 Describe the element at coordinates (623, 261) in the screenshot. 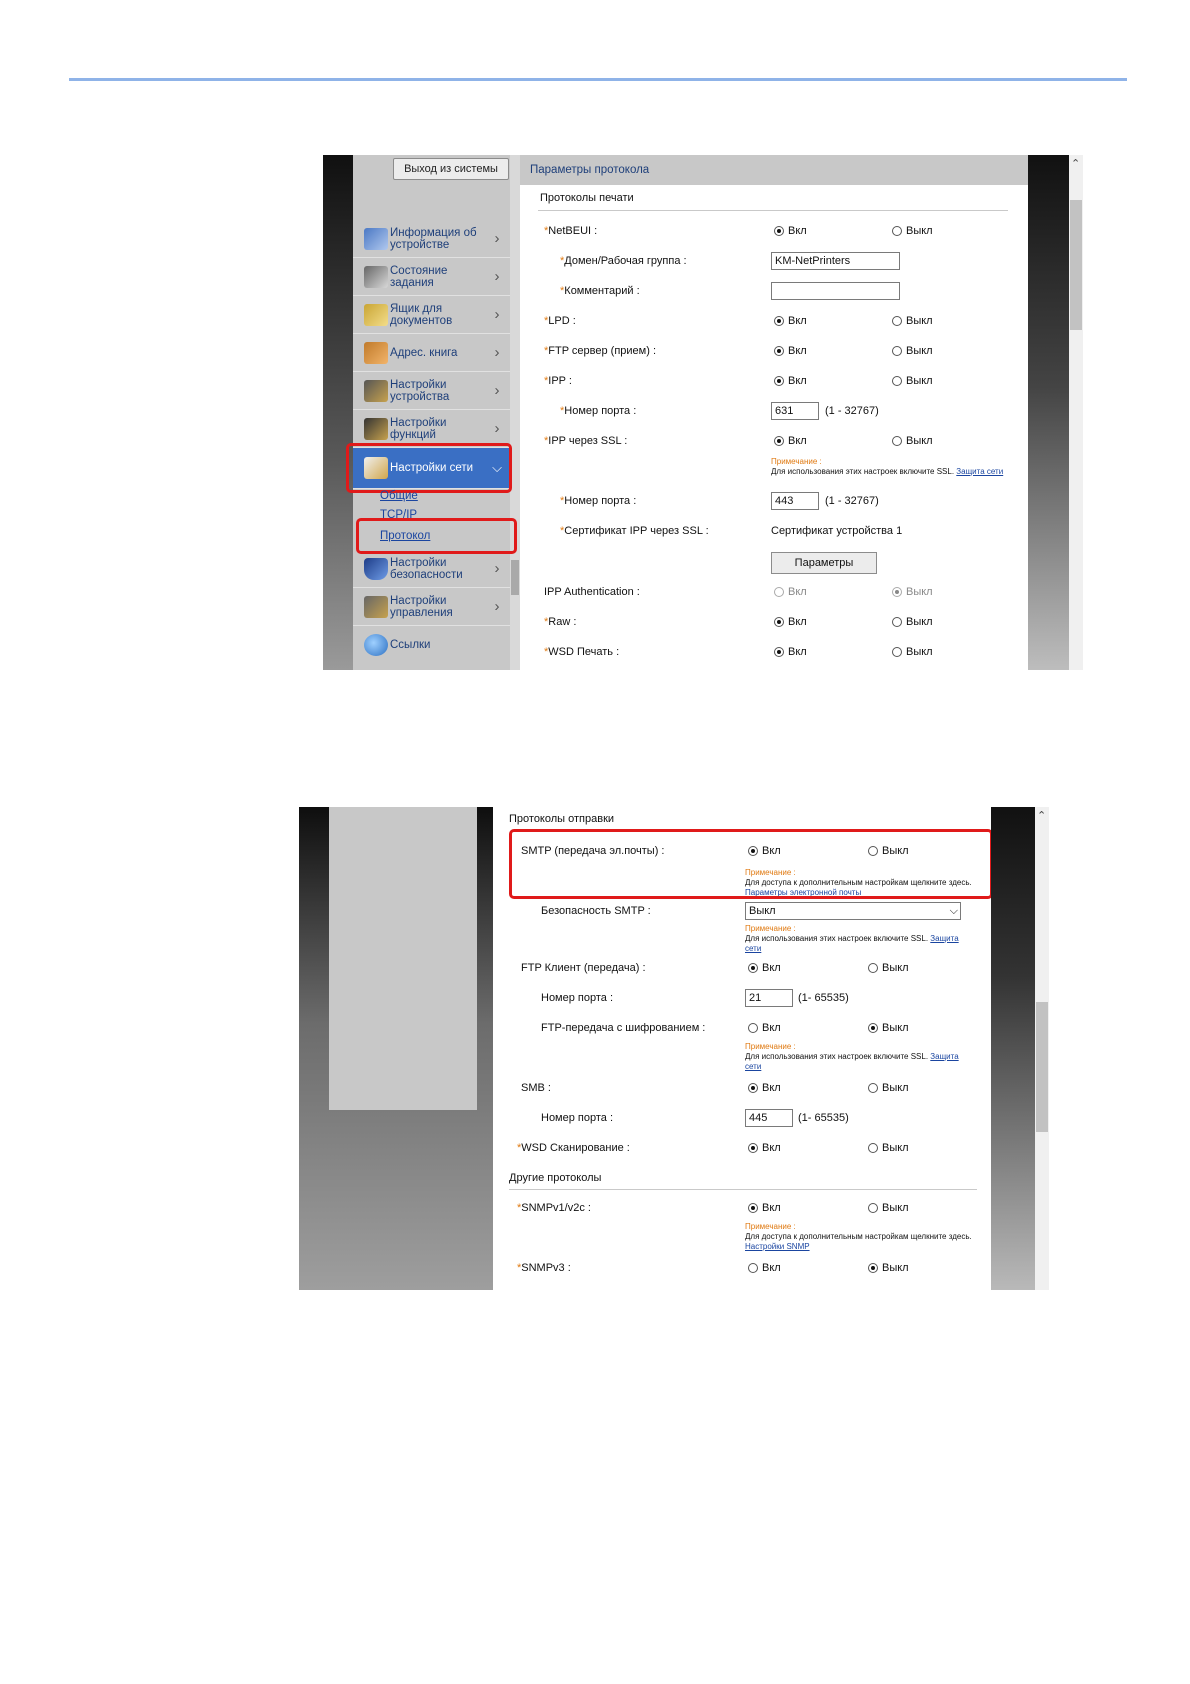

I see `domain-label: *Домен/Рабочая группа :` at that location.